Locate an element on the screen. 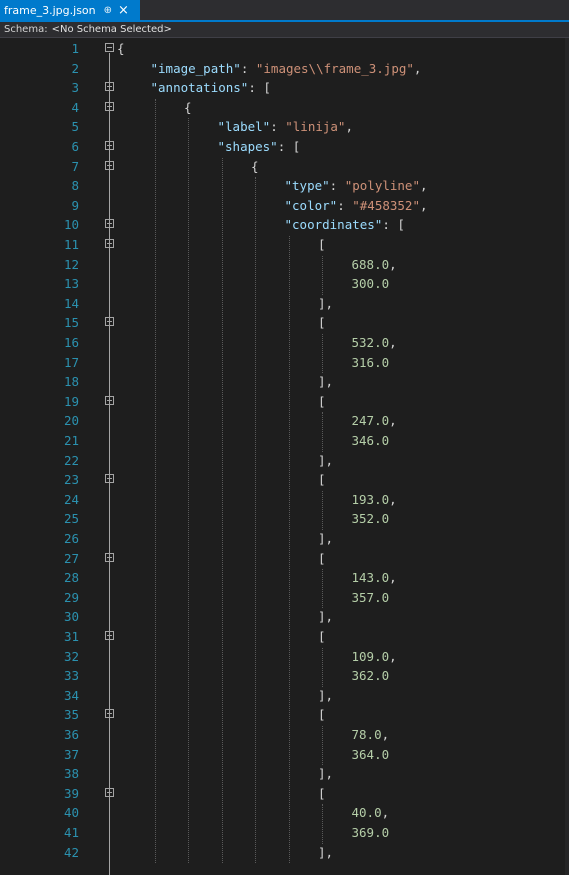 Image resolution: width=569 pixels, height=875 pixels. code-line: 23 [ is located at coordinates (284, 480).